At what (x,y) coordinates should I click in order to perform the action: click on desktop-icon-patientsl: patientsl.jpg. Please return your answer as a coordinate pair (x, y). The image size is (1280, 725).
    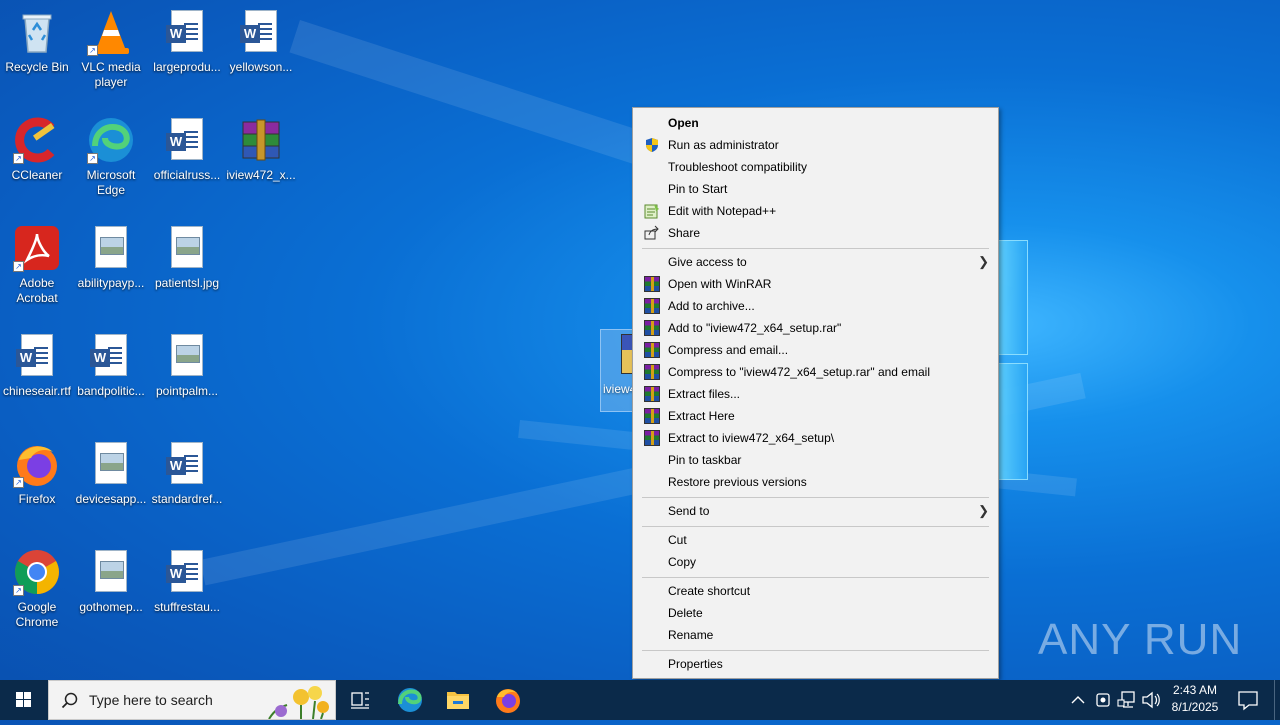
    Looking at the image, I should click on (187, 254).